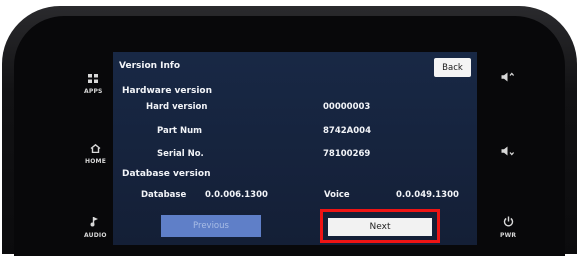 The width and height of the screenshot is (579, 256). I want to click on serial-no-label: Serial No., so click(180, 154).